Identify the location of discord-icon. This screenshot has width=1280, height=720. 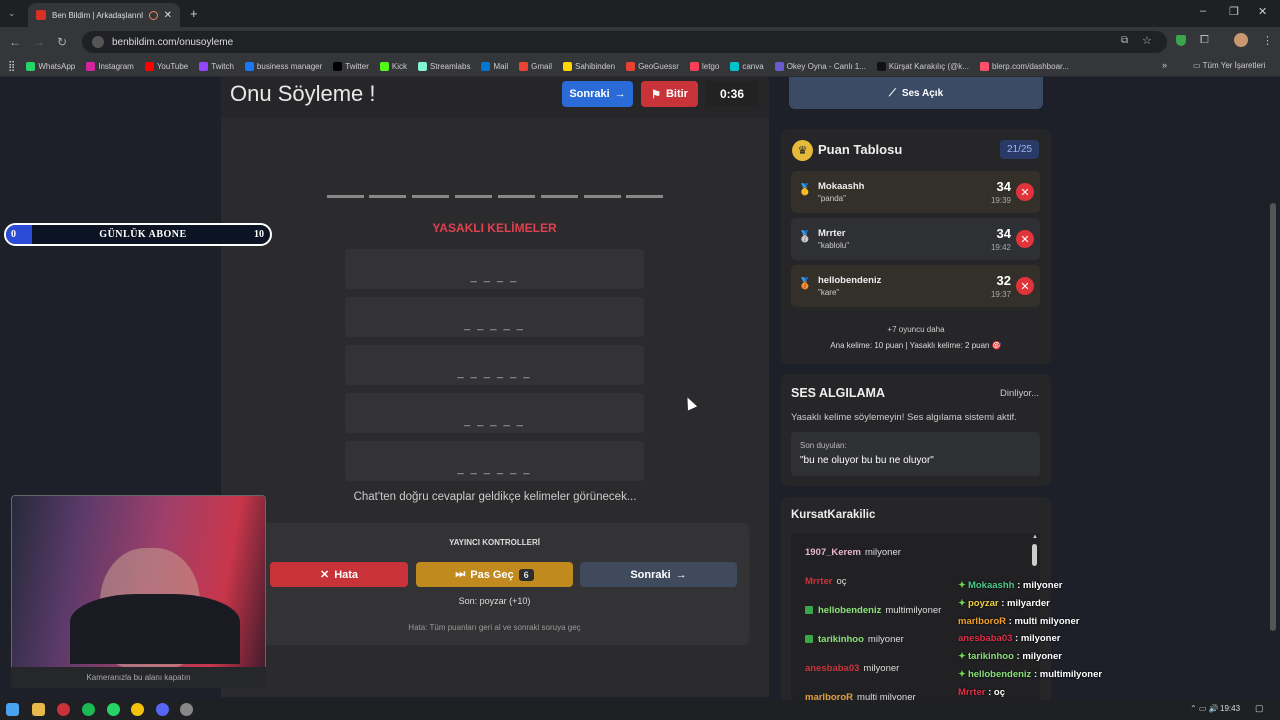
(162, 709).